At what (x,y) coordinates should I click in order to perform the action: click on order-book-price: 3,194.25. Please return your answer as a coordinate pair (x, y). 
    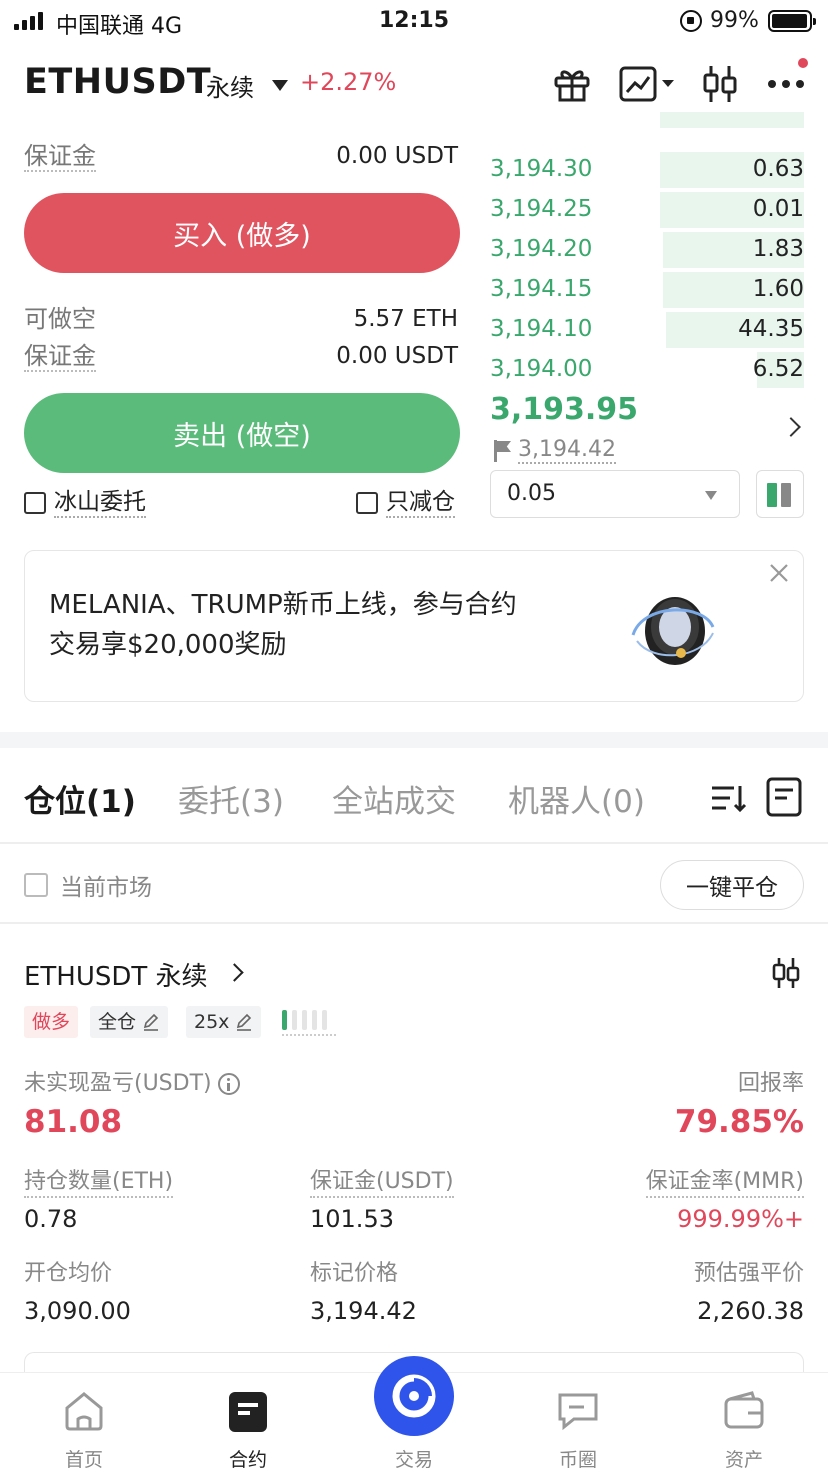
    Looking at the image, I should click on (541, 209).